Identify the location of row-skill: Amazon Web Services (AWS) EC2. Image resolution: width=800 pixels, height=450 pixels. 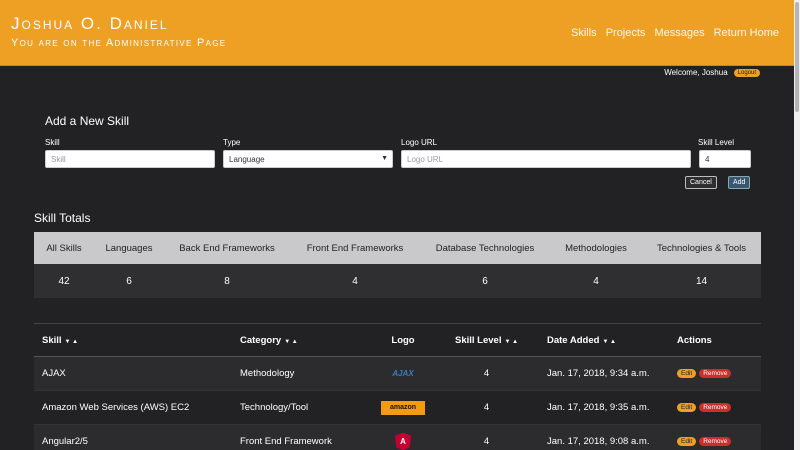
(116, 407).